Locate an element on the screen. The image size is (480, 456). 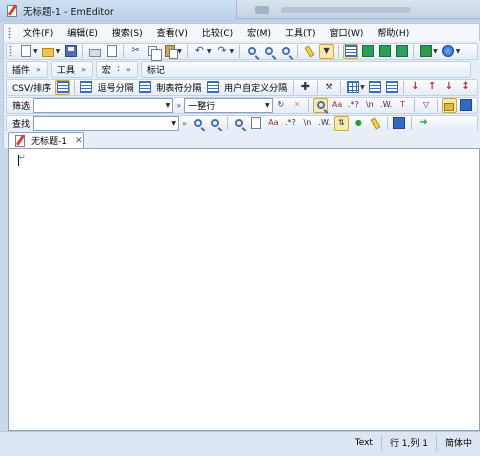
menu-edit: 编辑(E) is located at coordinates (82, 32).